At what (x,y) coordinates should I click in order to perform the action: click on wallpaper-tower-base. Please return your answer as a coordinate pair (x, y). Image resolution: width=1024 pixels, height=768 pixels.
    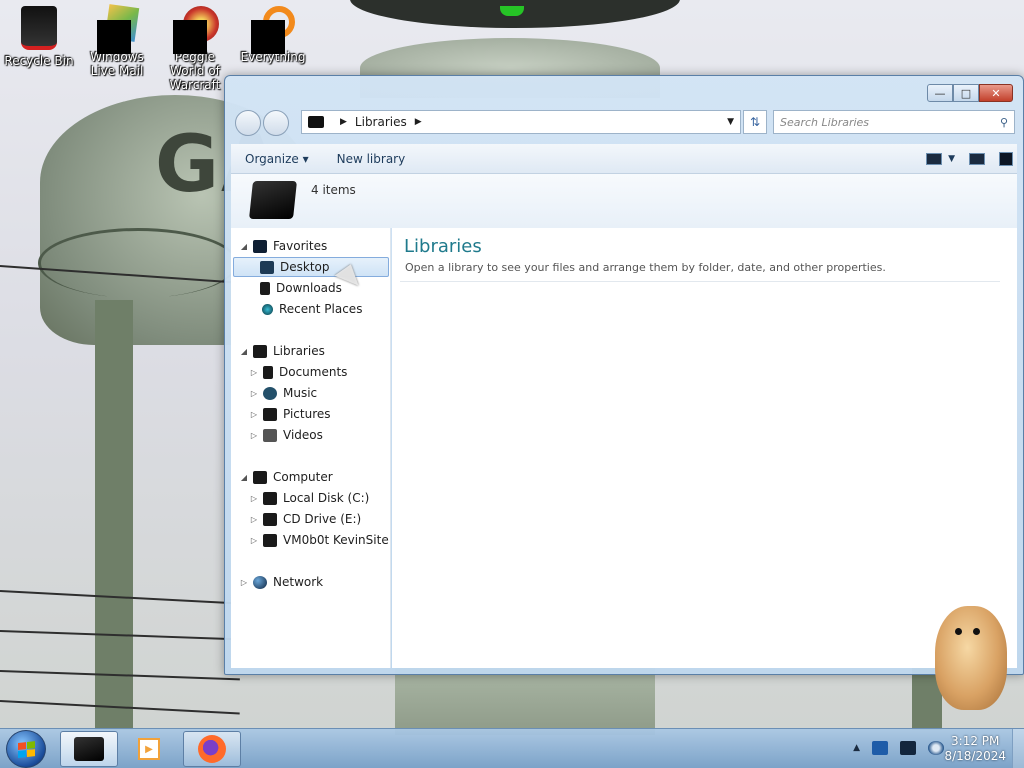
    Looking at the image, I should click on (525, 700).